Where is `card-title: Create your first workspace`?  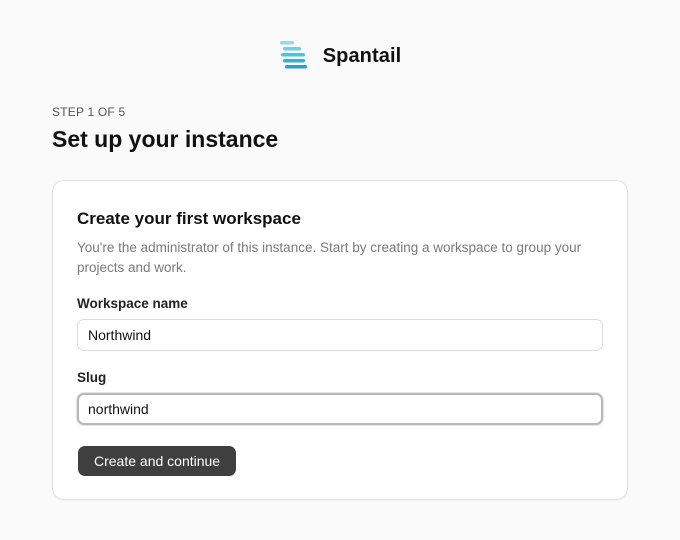
card-title: Create your first workspace is located at coordinates (189, 218).